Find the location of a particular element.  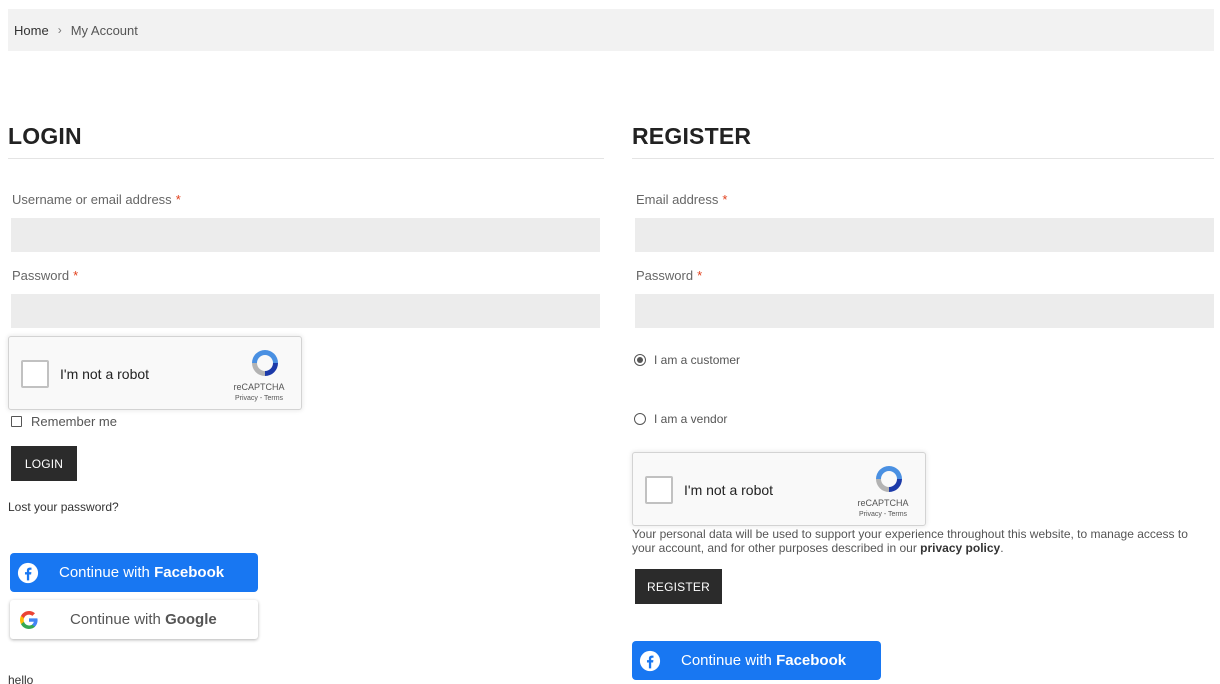

remember-me: Remember me is located at coordinates (64, 421).